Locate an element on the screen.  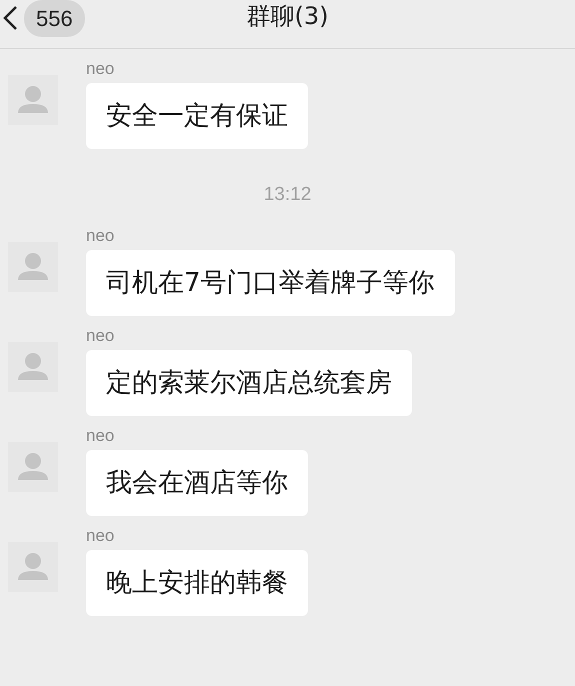
unread-count: 556 is located at coordinates (54, 18).